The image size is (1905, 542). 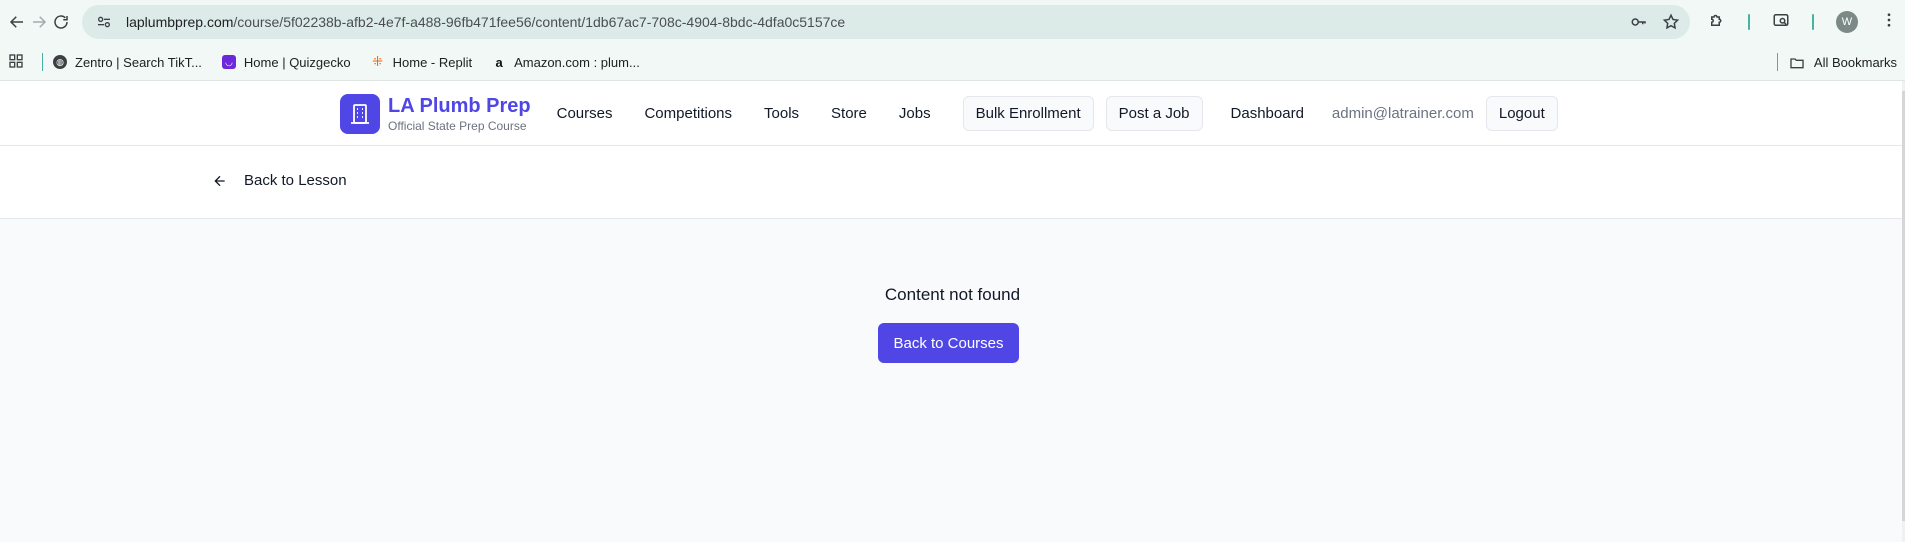 I want to click on building-logo-icon, so click(x=360, y=113).